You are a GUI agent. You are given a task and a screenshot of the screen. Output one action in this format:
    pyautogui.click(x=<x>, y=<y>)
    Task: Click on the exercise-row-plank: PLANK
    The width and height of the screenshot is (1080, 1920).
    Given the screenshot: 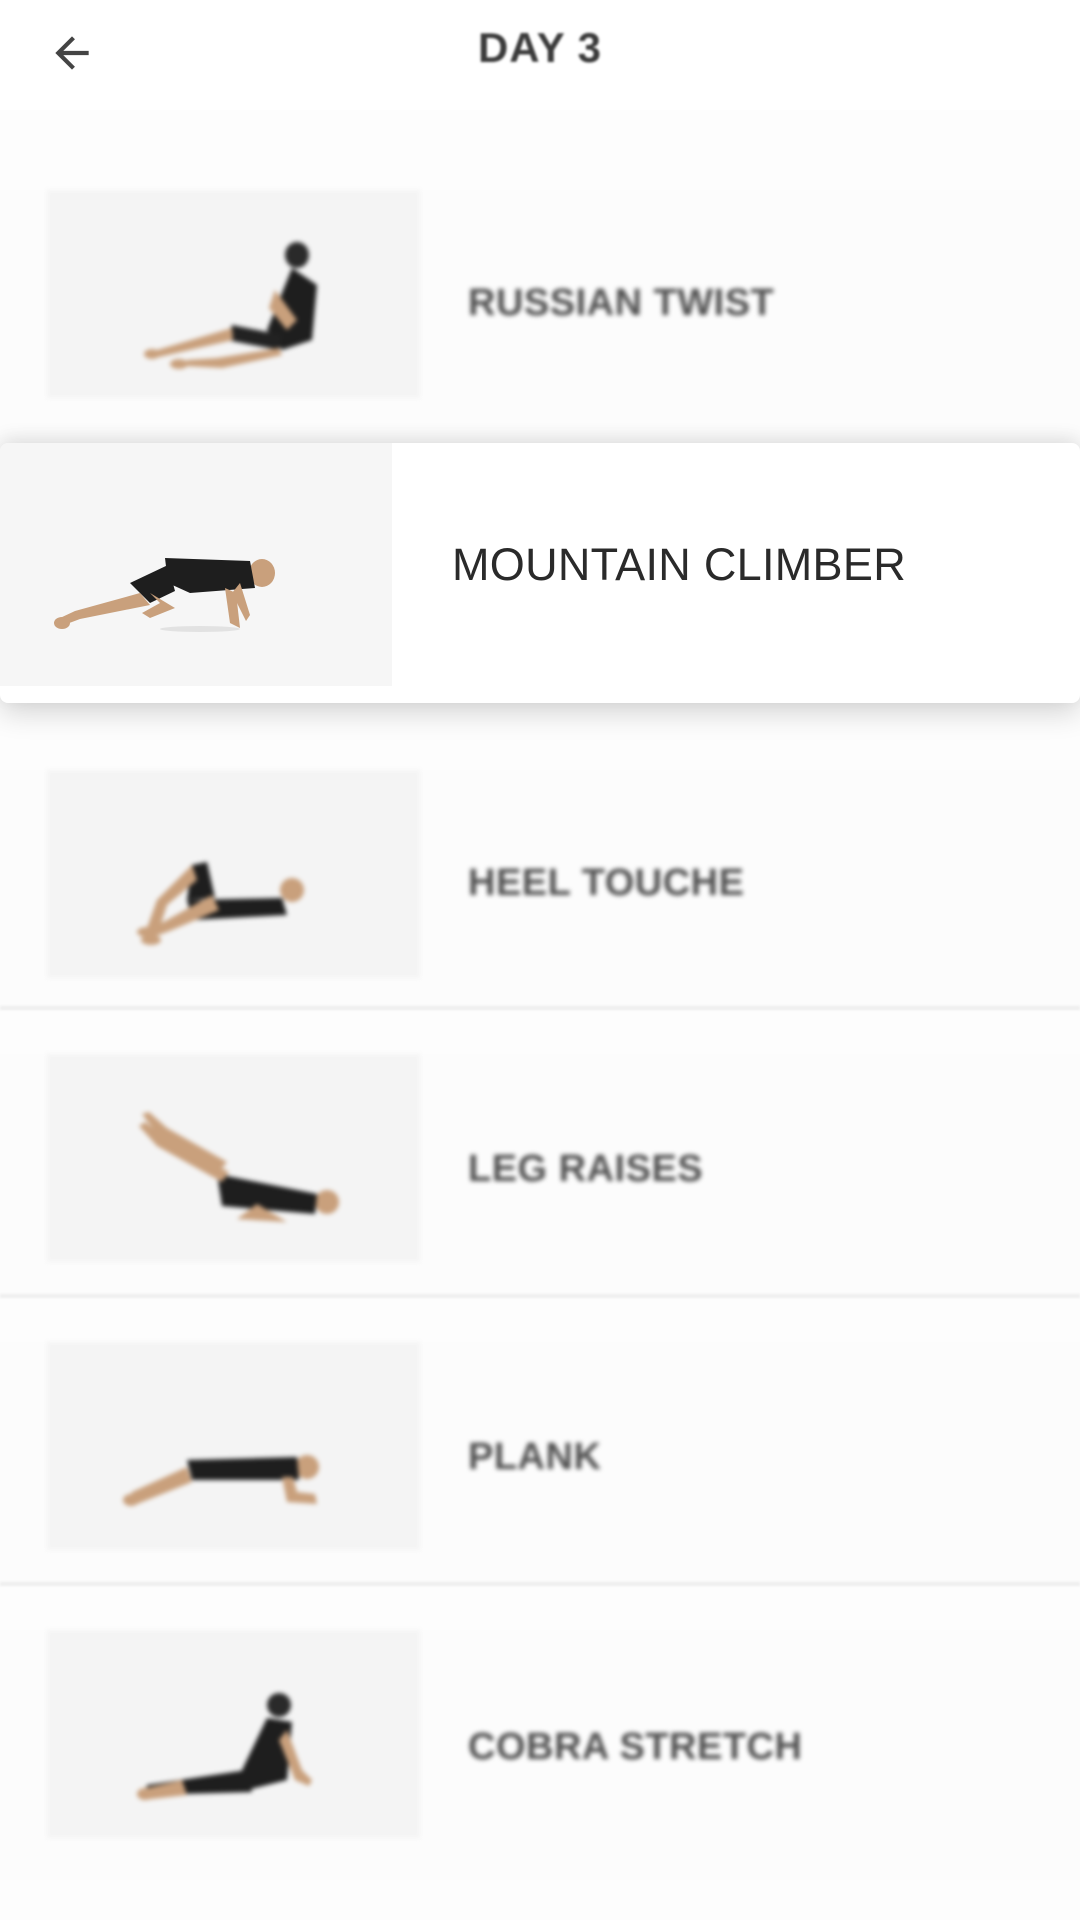 What is the action you would take?
    pyautogui.click(x=540, y=1463)
    